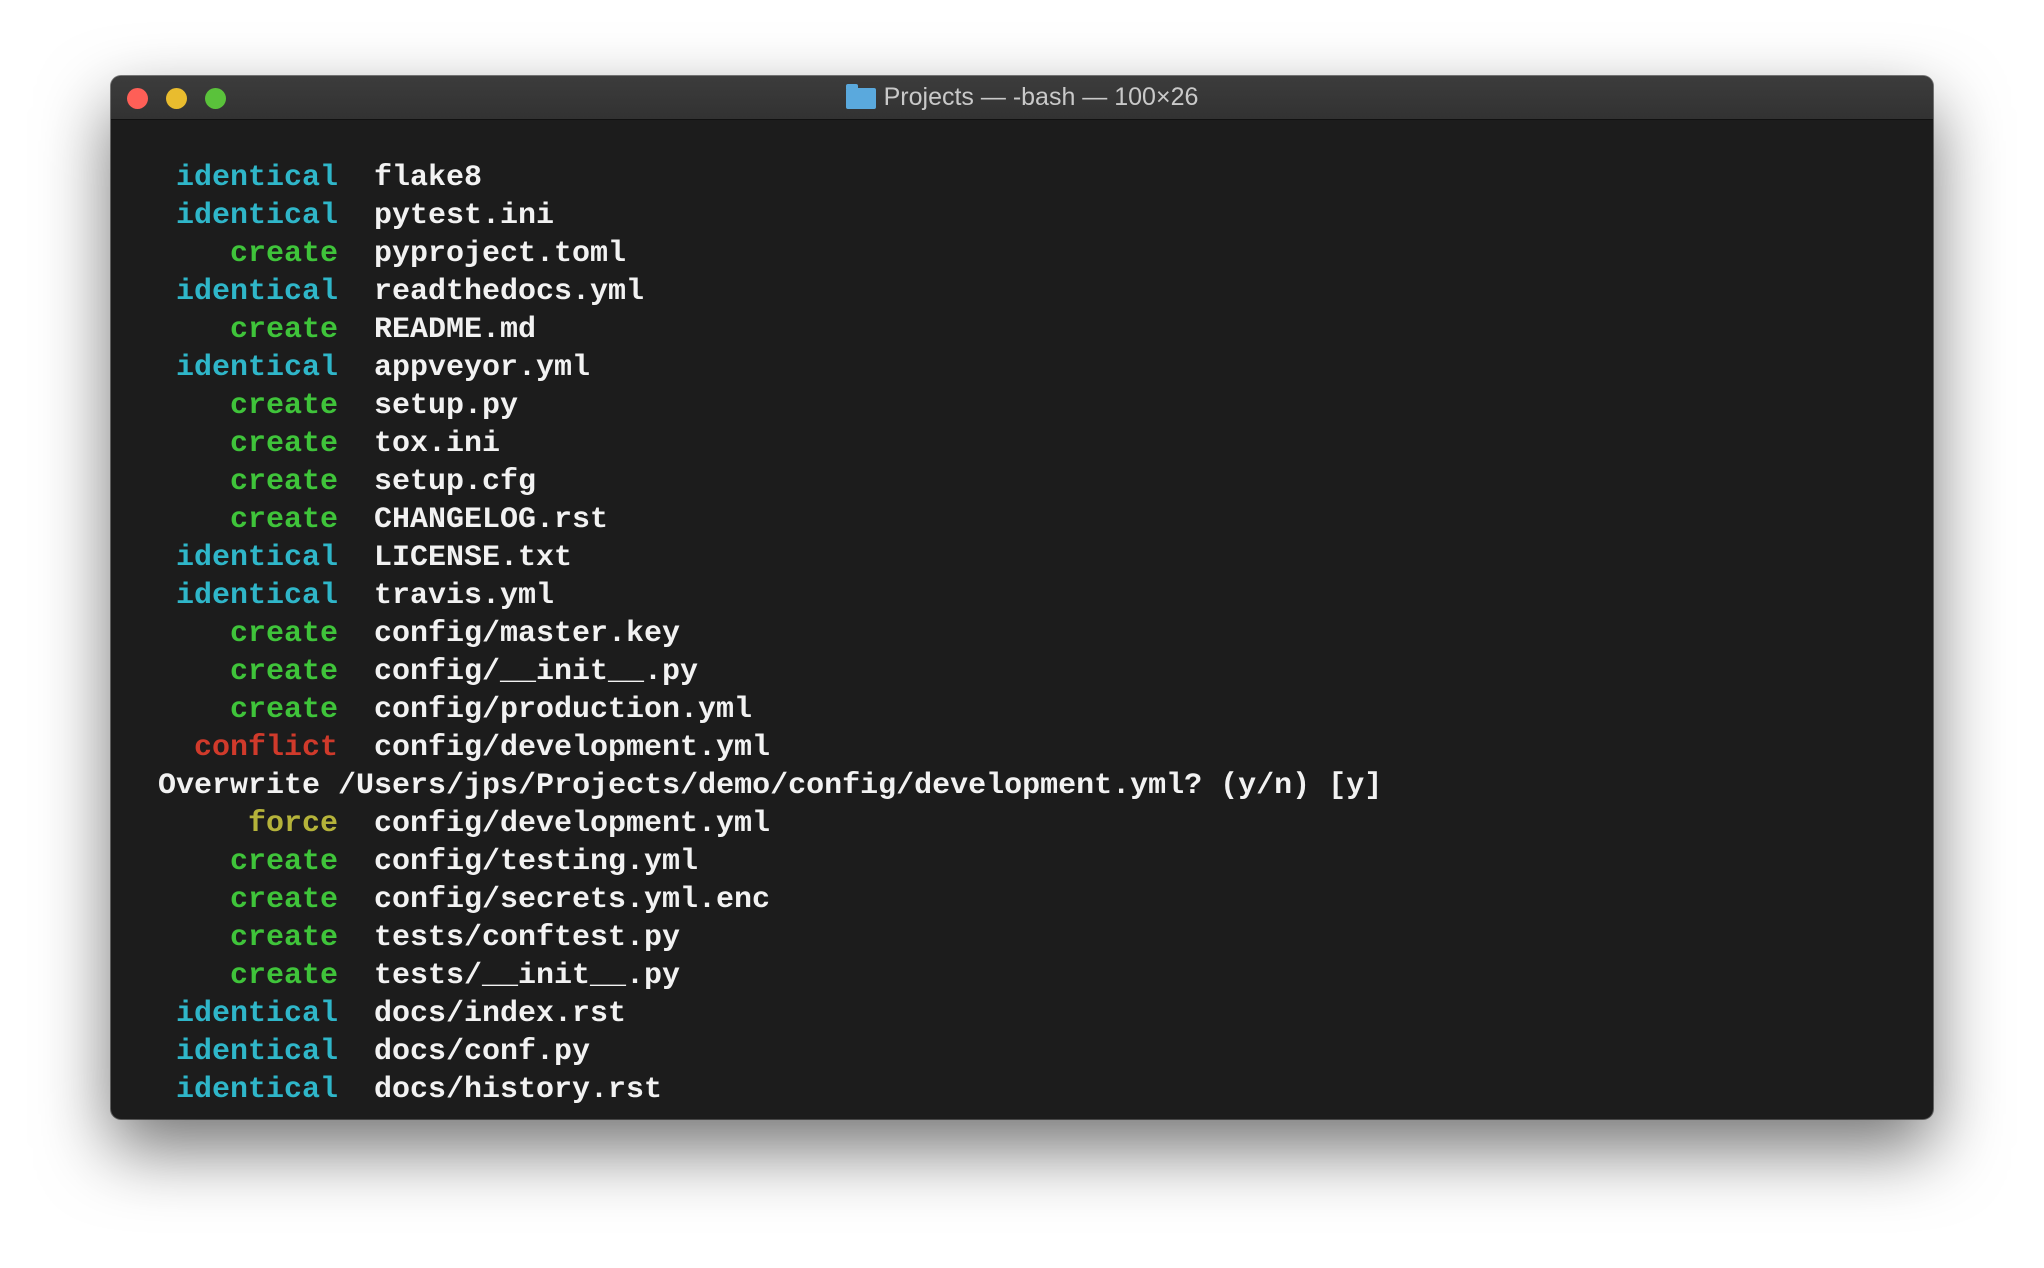 Image resolution: width=2044 pixels, height=1268 pixels. I want to click on file-path: docs/index.rst, so click(500, 1014).